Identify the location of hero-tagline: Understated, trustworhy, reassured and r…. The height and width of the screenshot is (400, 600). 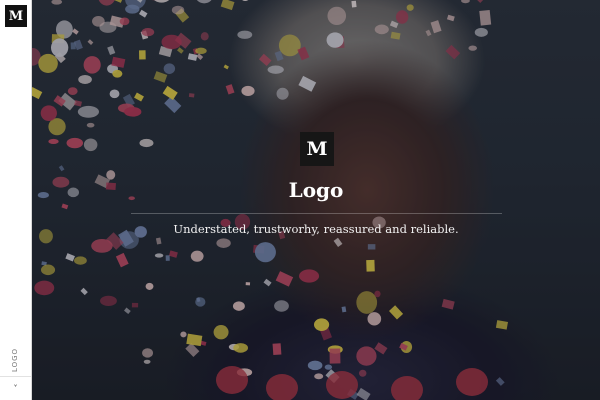
(316, 229).